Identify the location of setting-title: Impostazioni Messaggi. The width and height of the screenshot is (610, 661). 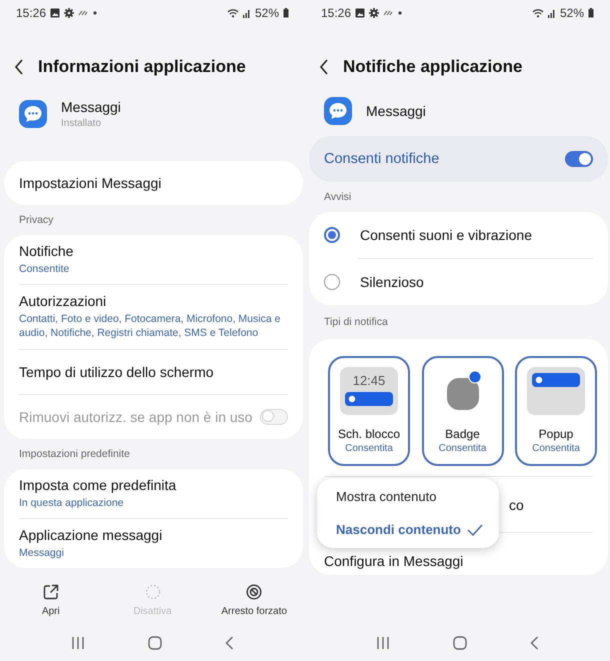
(153, 183).